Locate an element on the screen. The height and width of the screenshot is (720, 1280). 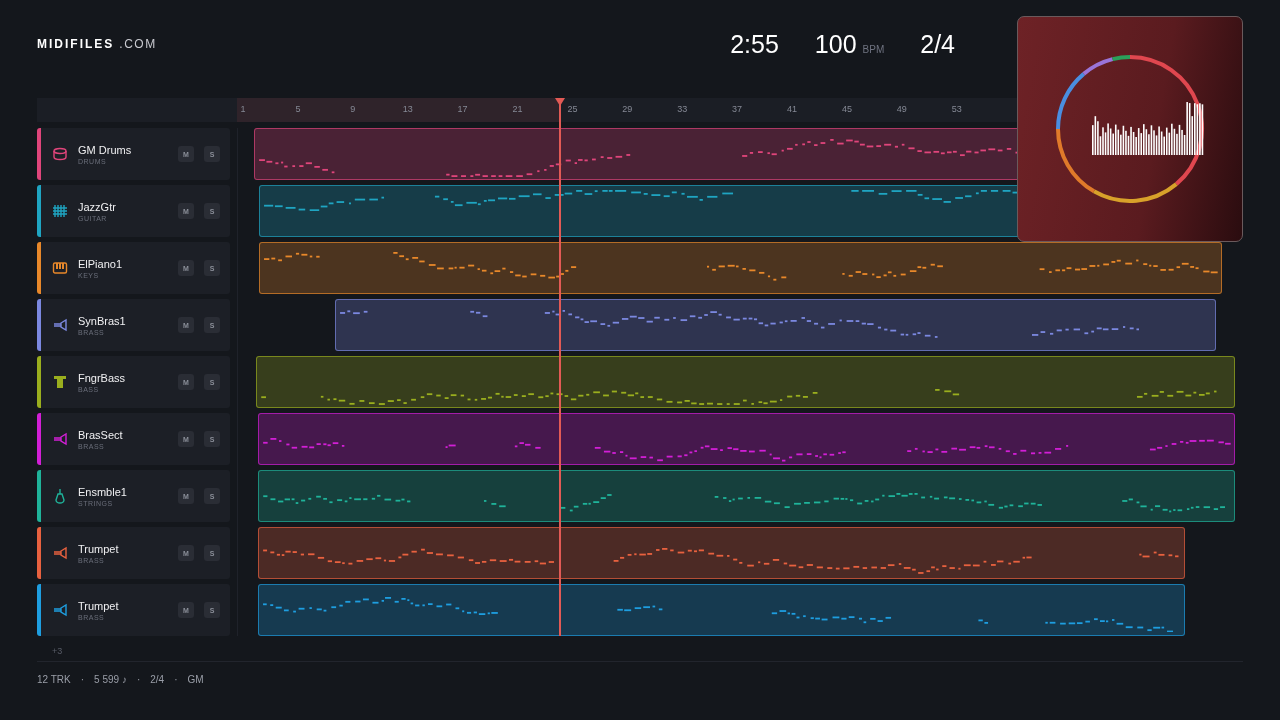
stat-text: 5 599 ♪ is located at coordinates (110, 679).